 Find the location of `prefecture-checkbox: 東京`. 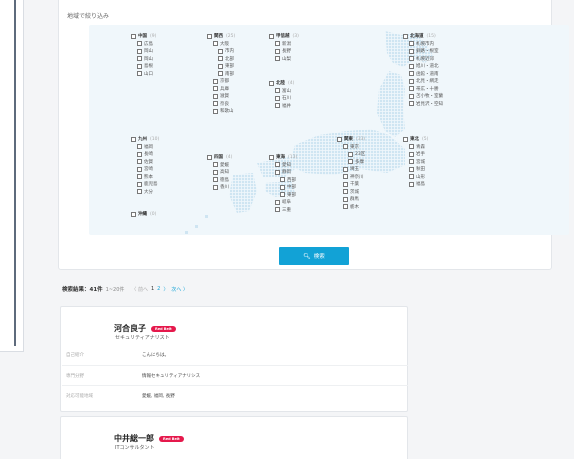

prefecture-checkbox: 東京 is located at coordinates (354, 147).